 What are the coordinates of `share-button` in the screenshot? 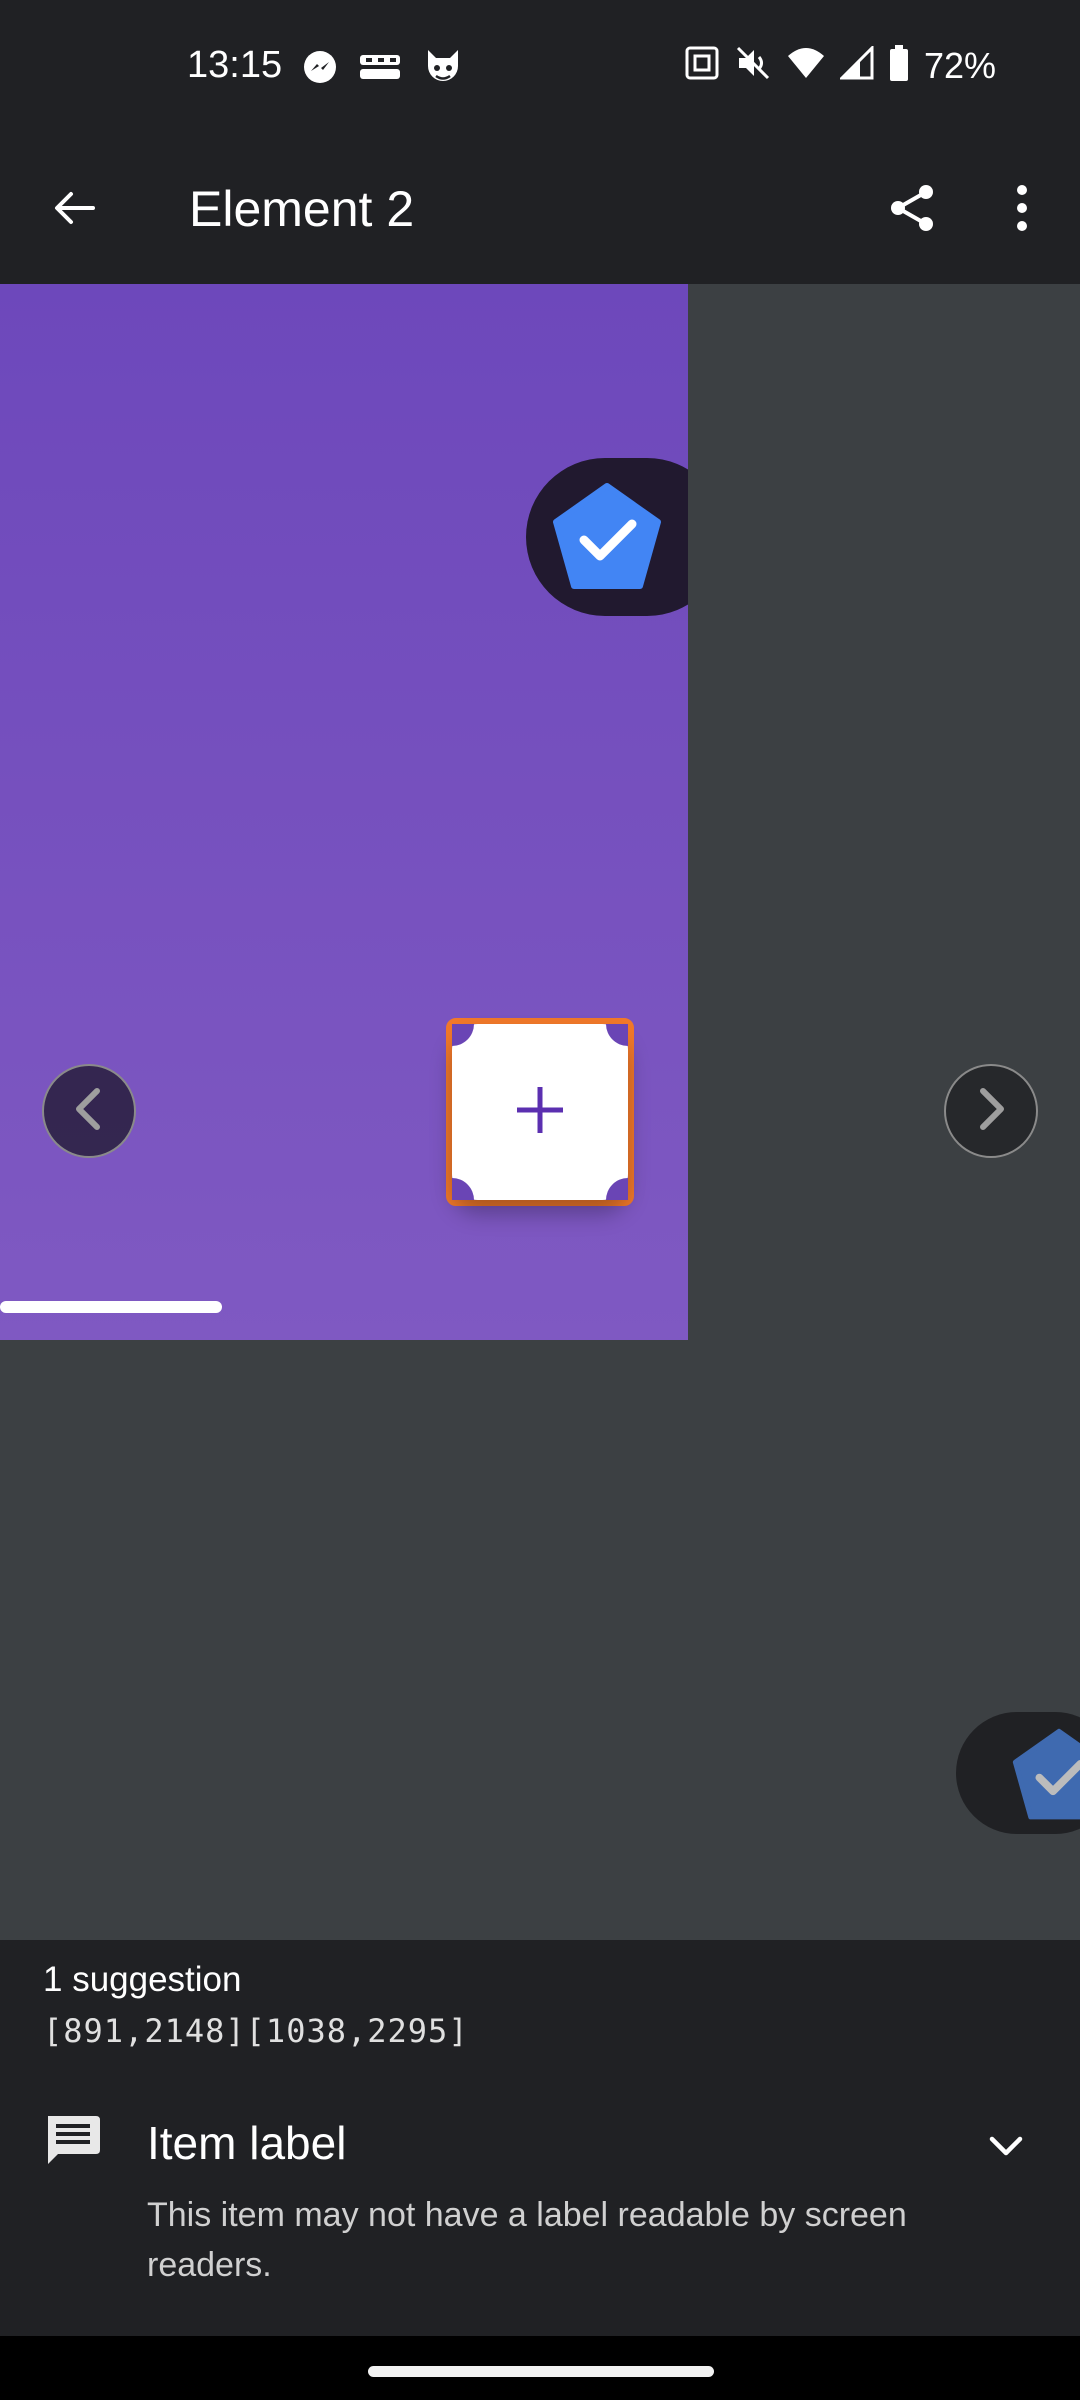 It's located at (912, 210).